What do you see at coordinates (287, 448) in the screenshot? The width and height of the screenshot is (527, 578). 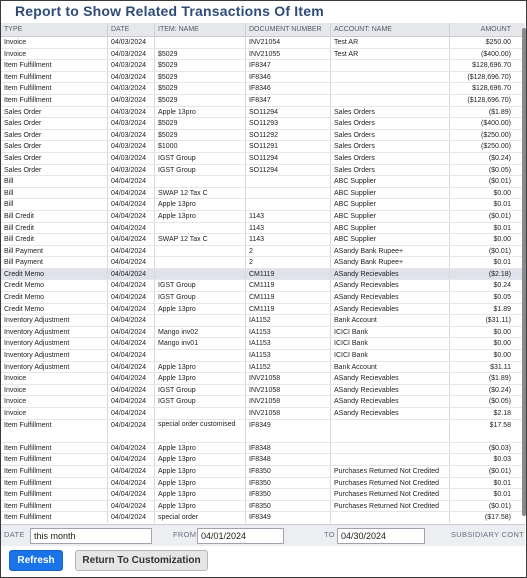 I see `cell-document-number: IF8348` at bounding box center [287, 448].